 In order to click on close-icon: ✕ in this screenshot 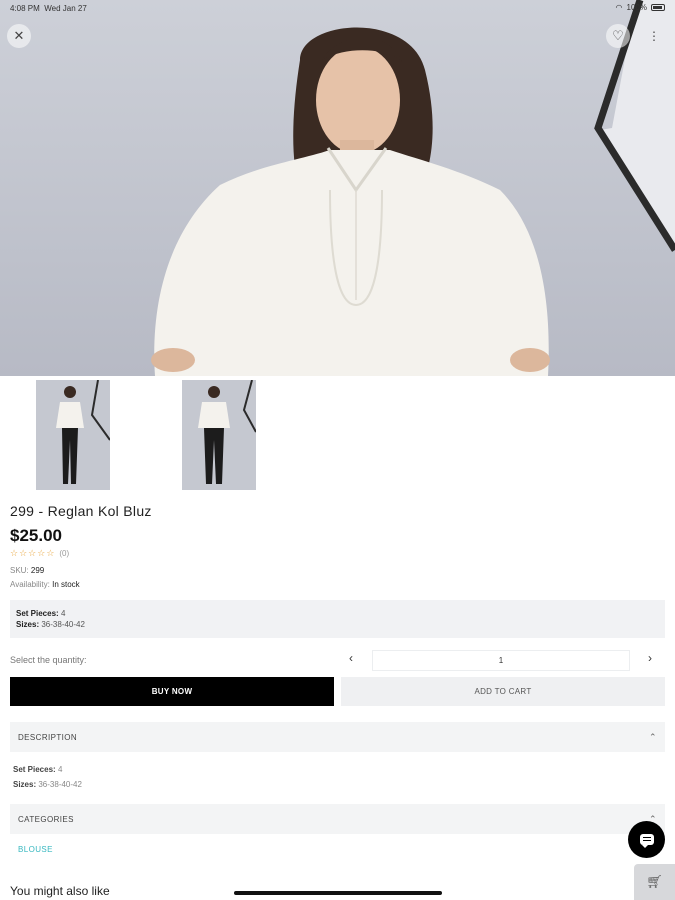, I will do `click(19, 35)`.